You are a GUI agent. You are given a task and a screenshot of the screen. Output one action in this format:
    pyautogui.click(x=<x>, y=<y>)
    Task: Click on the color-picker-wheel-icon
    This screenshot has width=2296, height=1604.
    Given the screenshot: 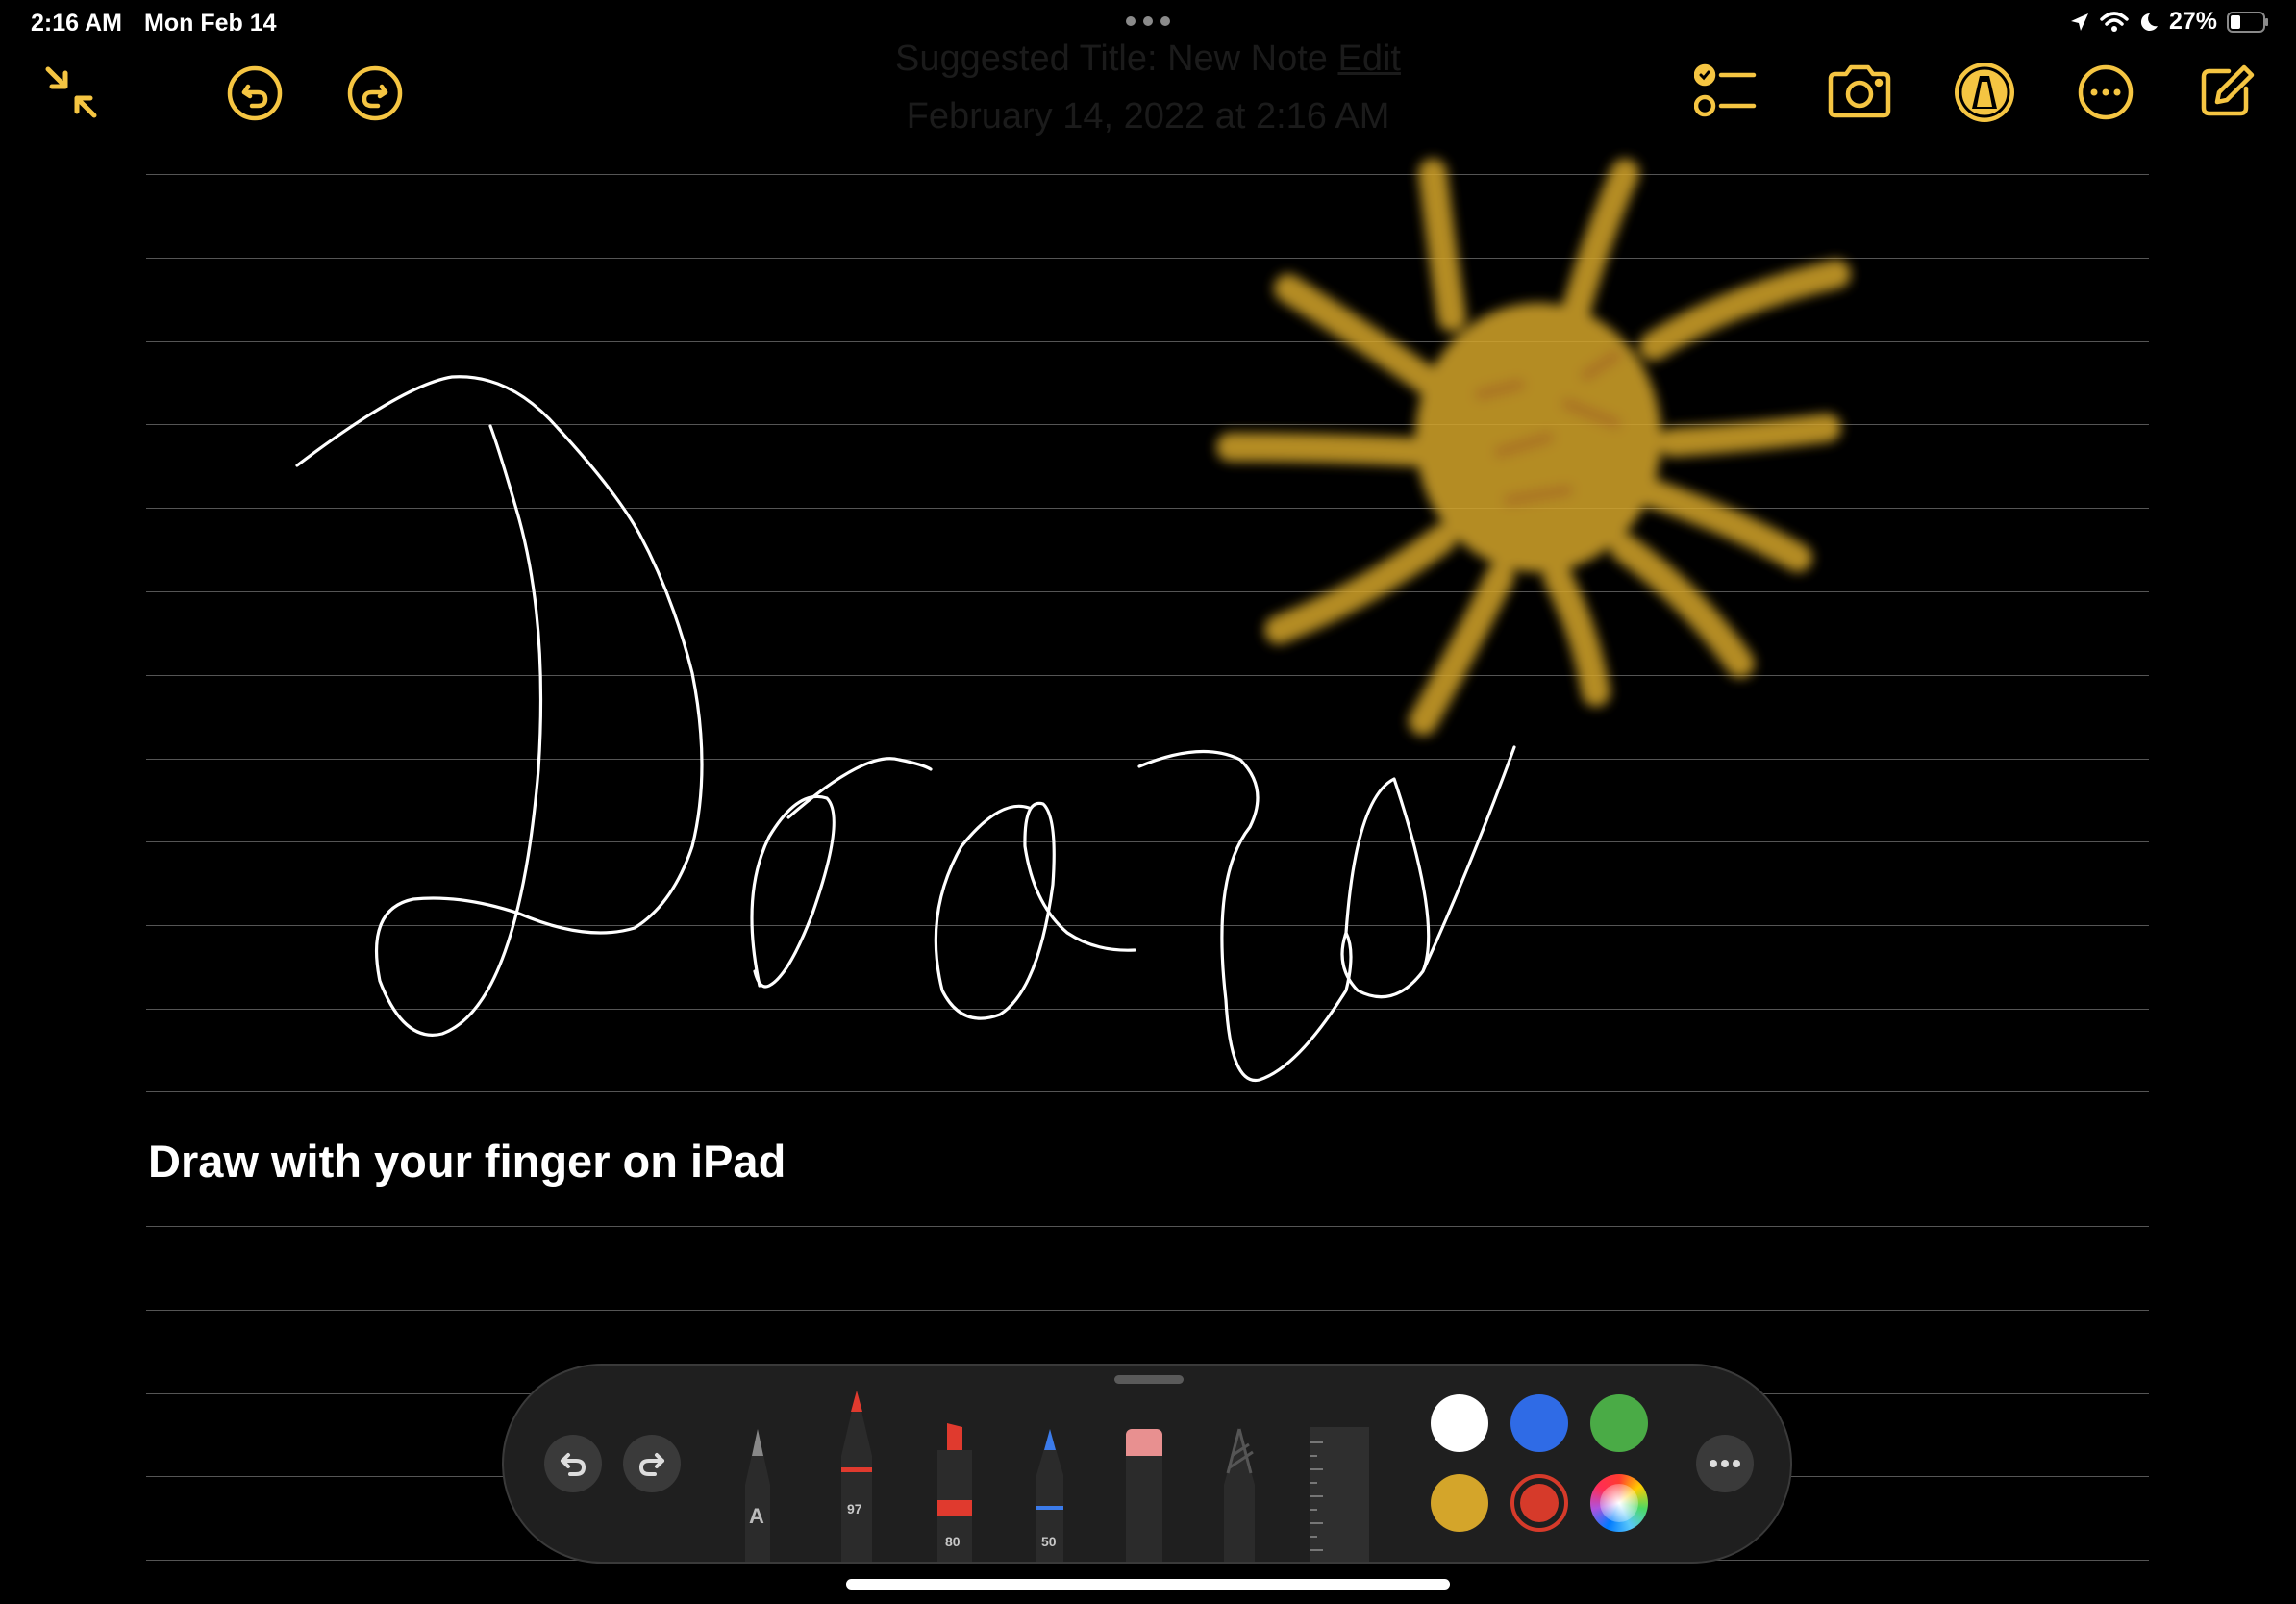 What is the action you would take?
    pyautogui.click(x=1619, y=1503)
    